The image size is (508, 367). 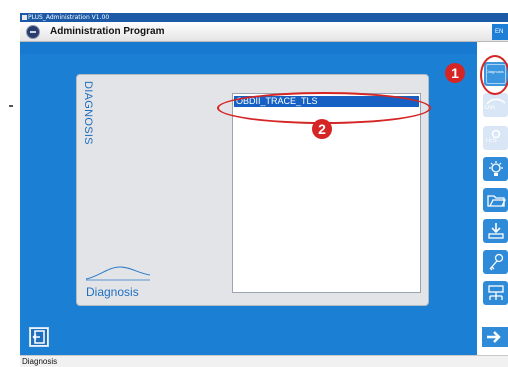 What do you see at coordinates (490, 108) in the screenshot?
I see `toolbar-item-label: DIA` at bounding box center [490, 108].